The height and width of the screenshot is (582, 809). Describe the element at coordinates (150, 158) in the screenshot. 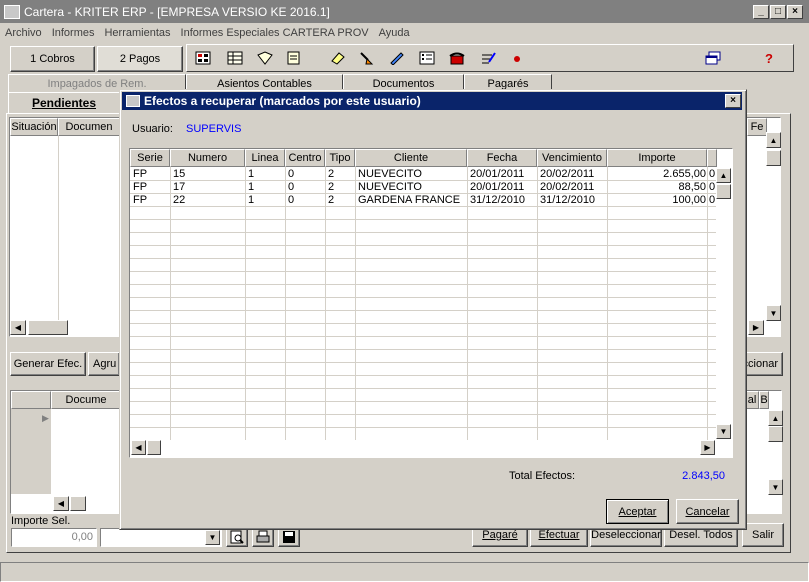

I see `col-serie: Serie` at that location.